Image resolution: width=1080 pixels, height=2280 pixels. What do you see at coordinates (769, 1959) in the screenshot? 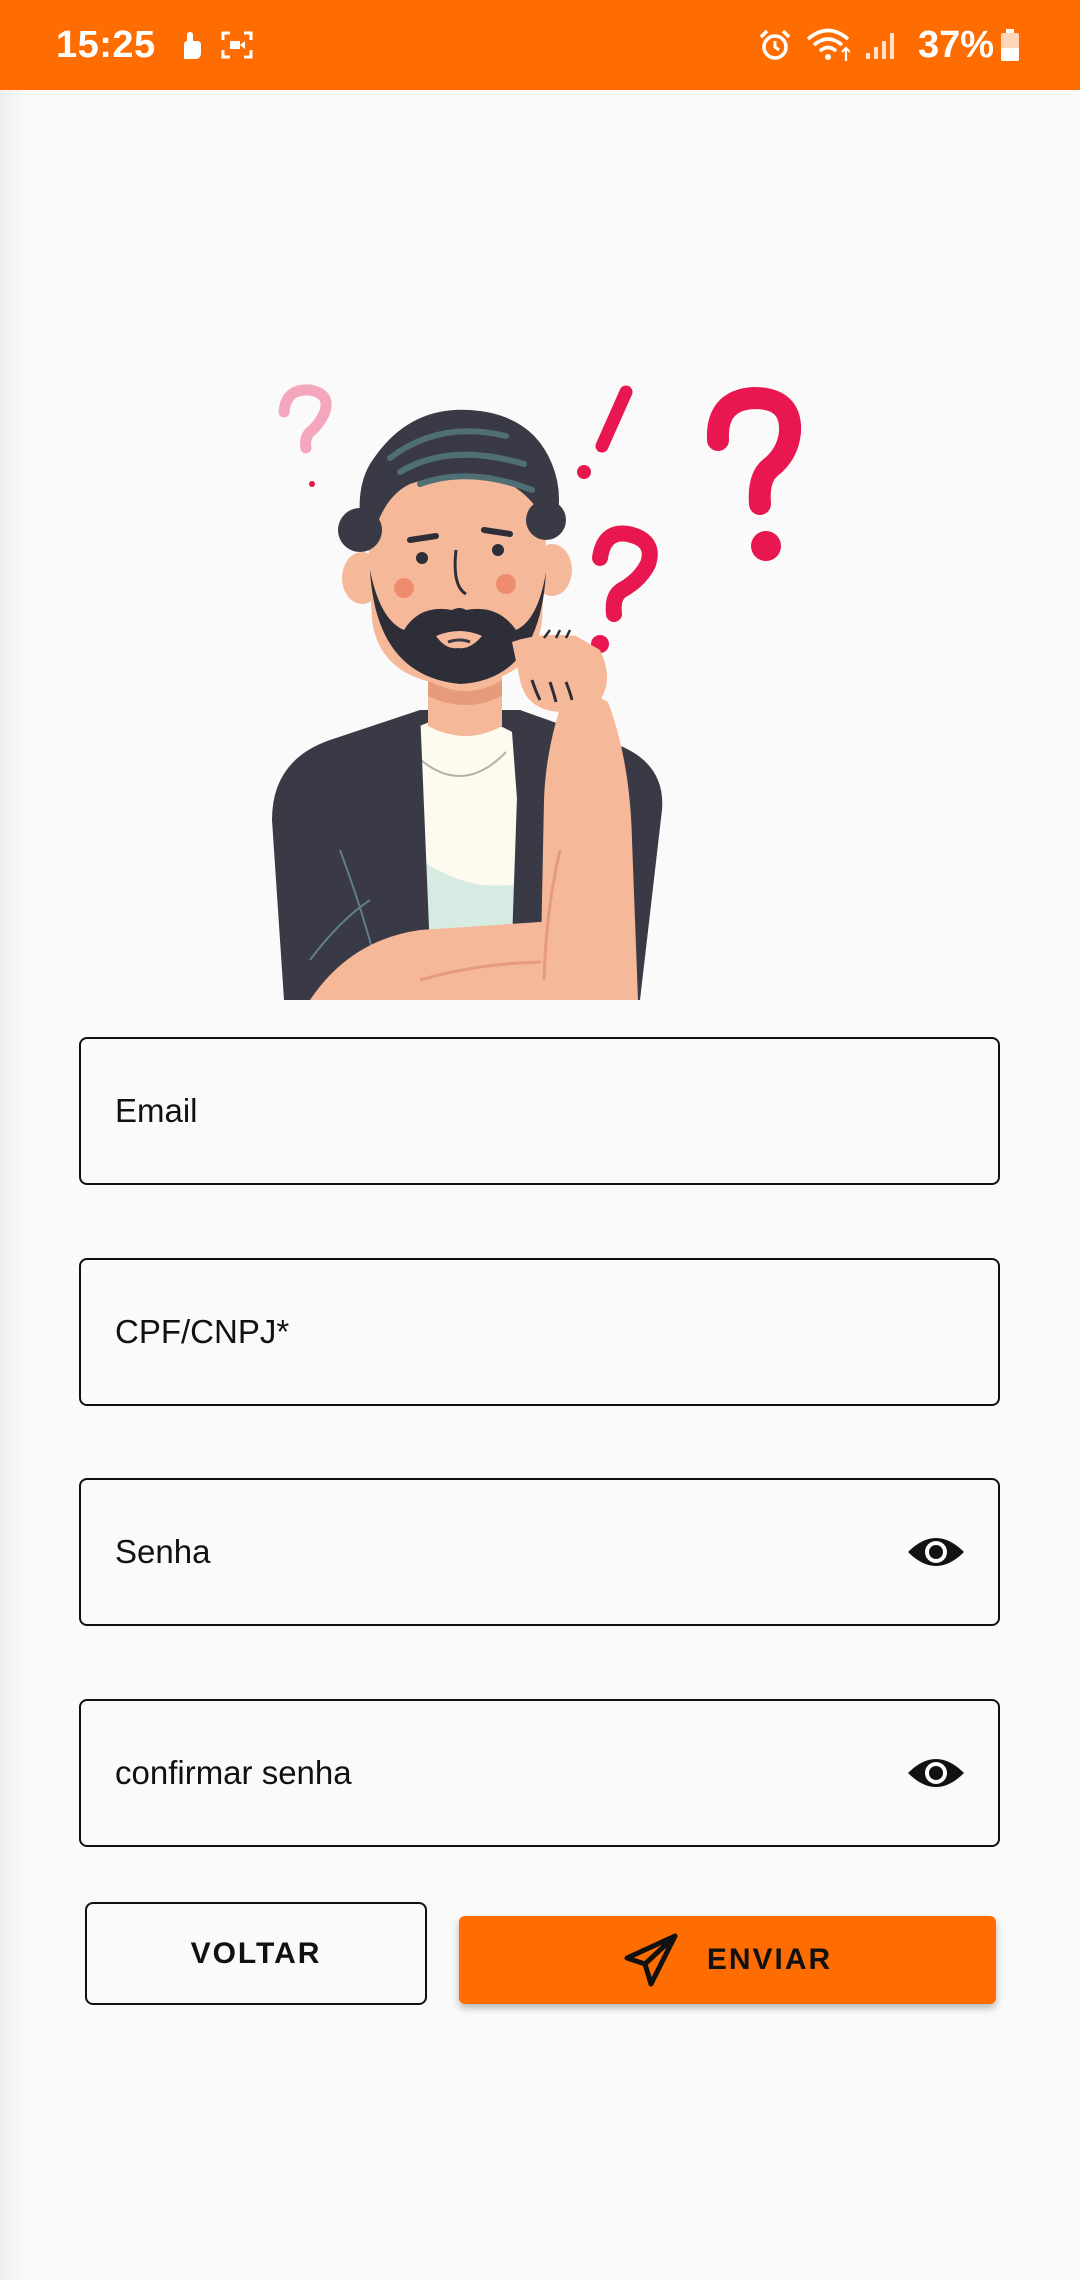
I see `send-button-label: ENVIAR` at bounding box center [769, 1959].